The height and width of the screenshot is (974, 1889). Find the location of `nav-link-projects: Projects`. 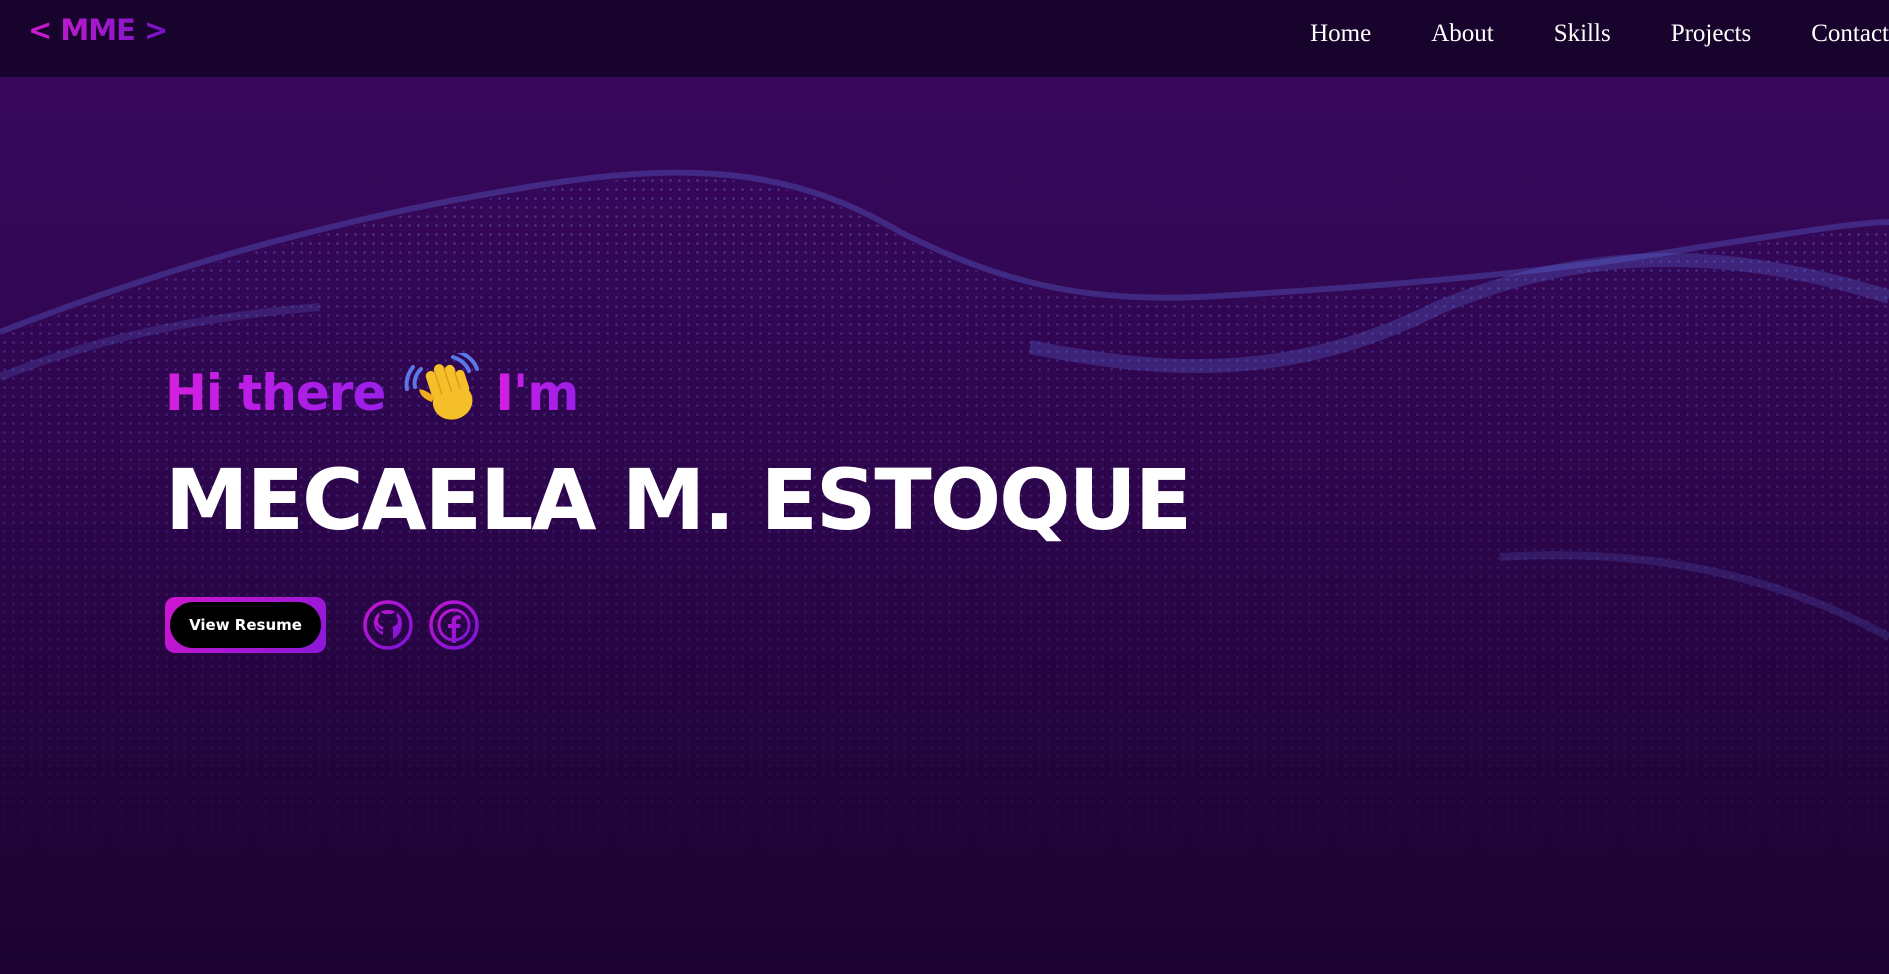

nav-link-projects: Projects is located at coordinates (1711, 34).